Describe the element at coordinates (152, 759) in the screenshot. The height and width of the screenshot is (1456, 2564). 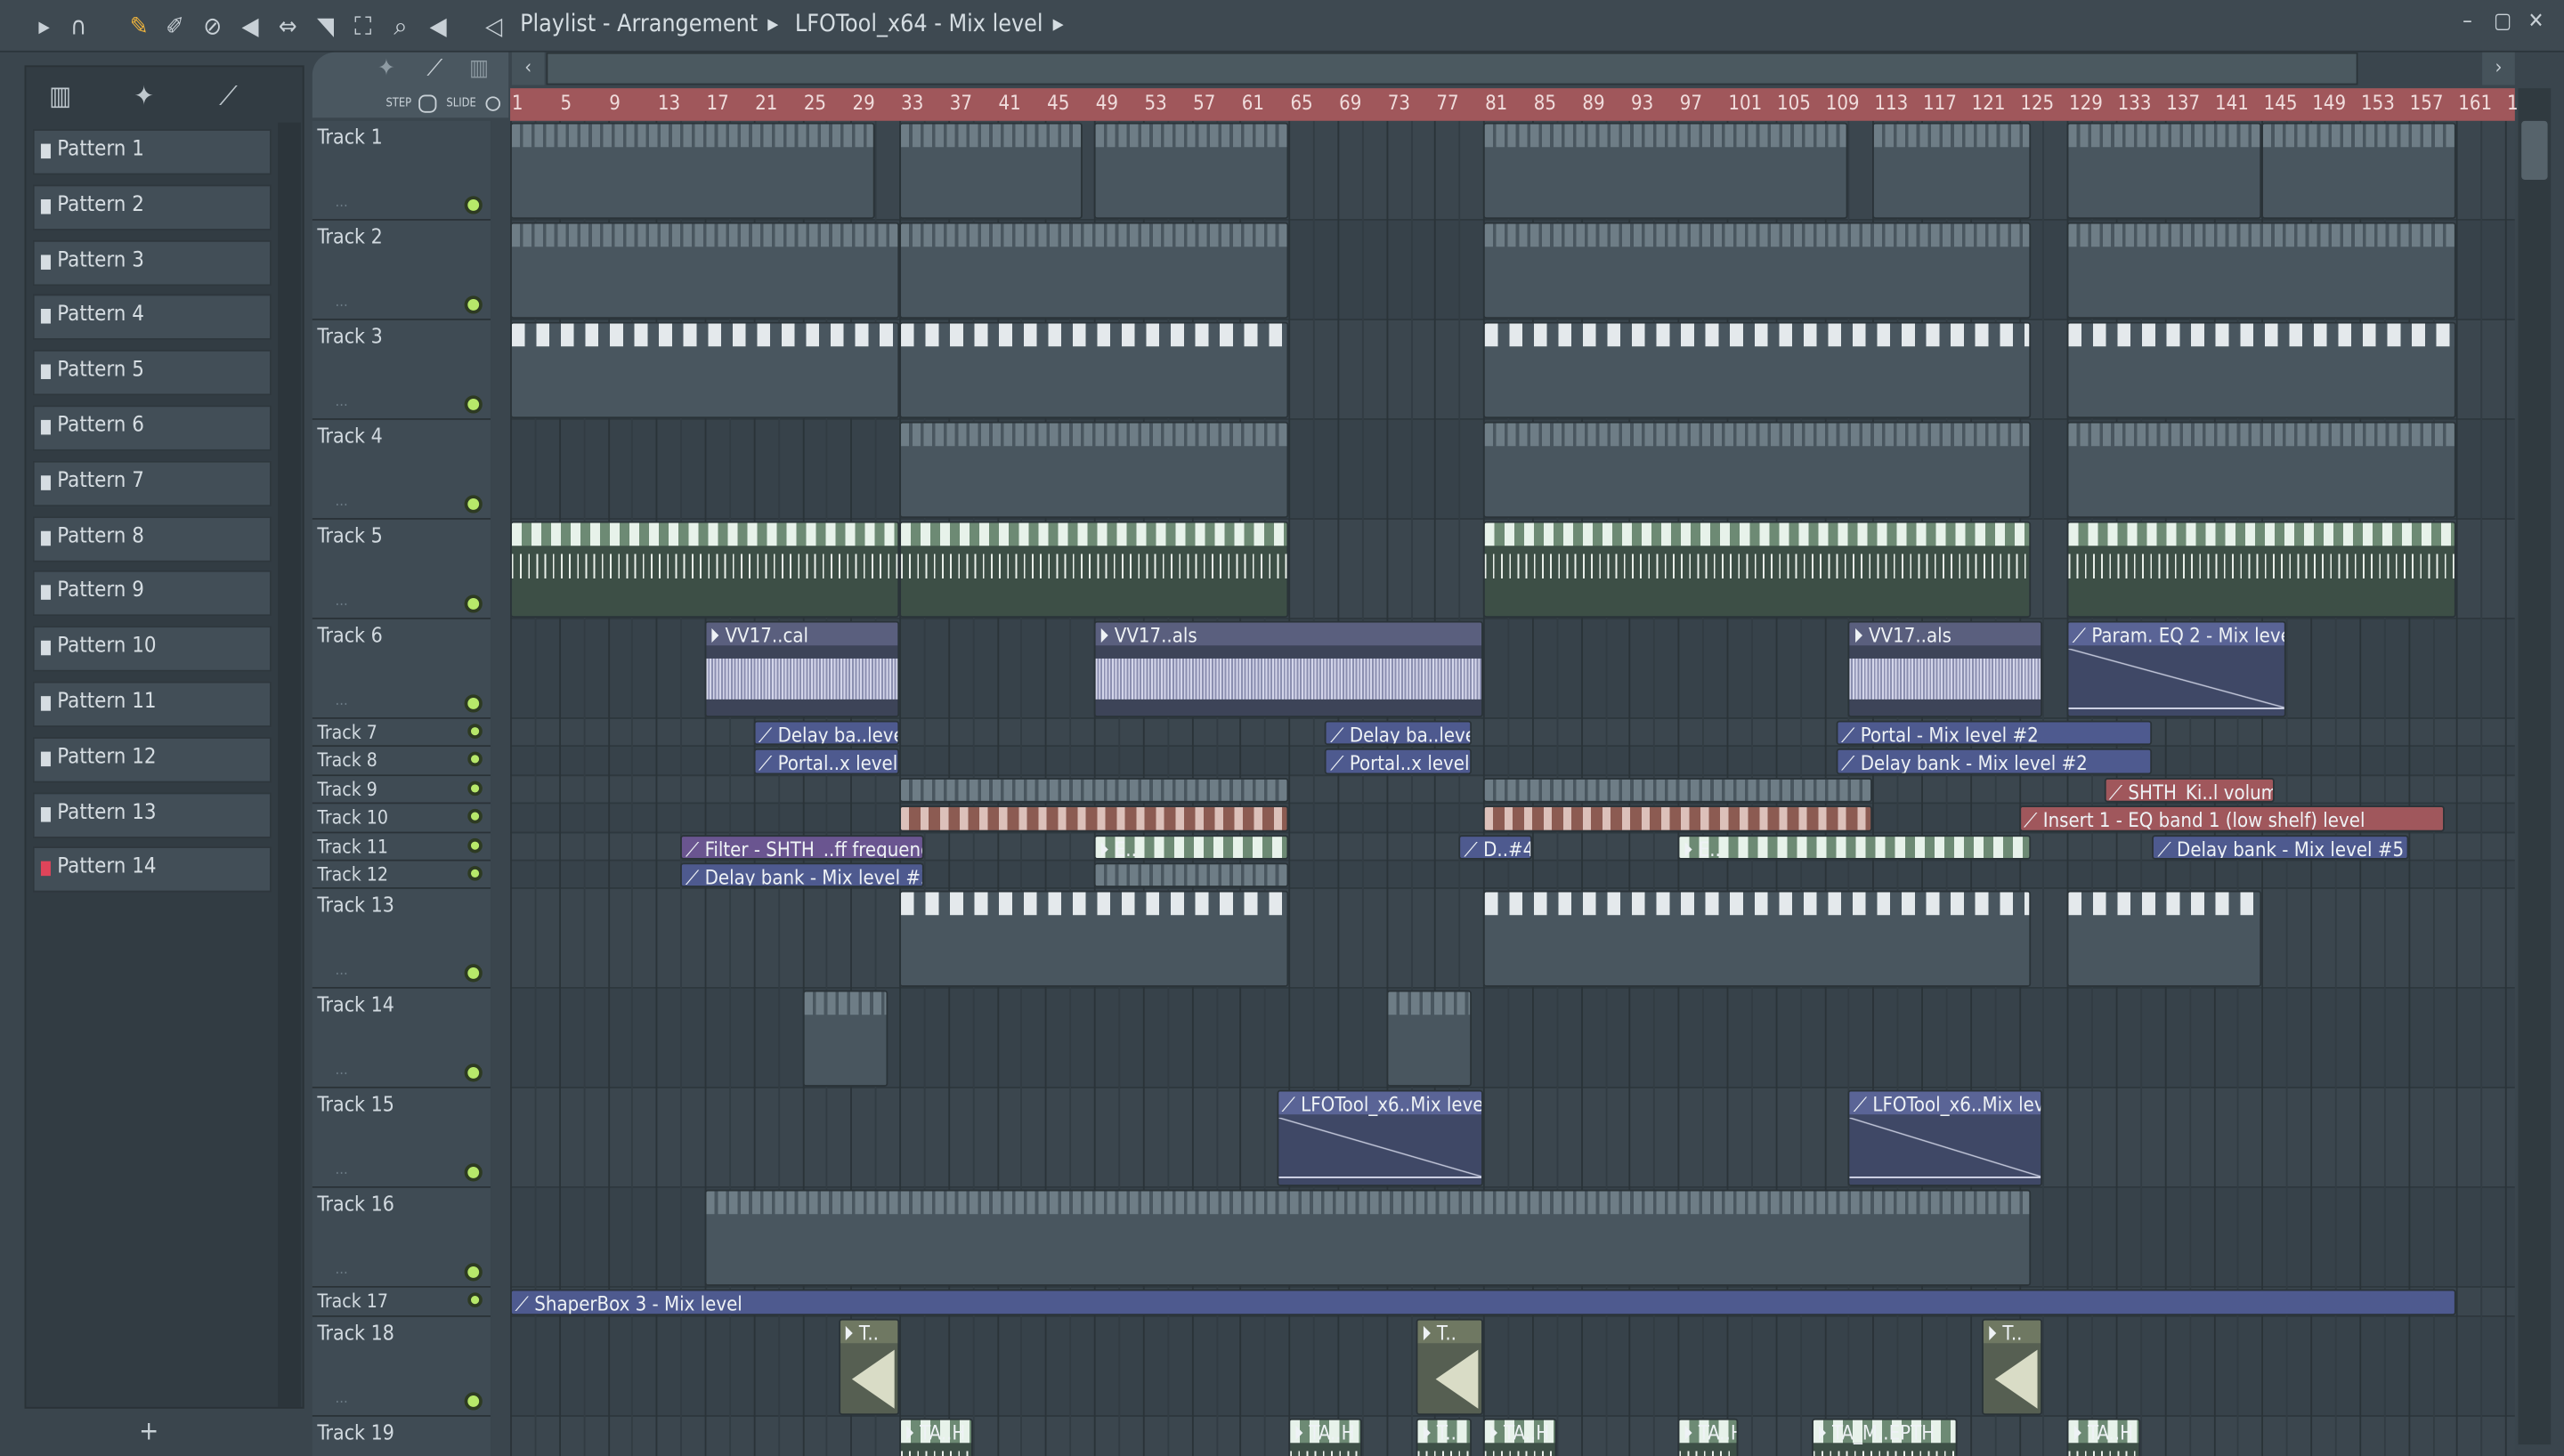
I see `pattern-item: Pattern 12` at that location.